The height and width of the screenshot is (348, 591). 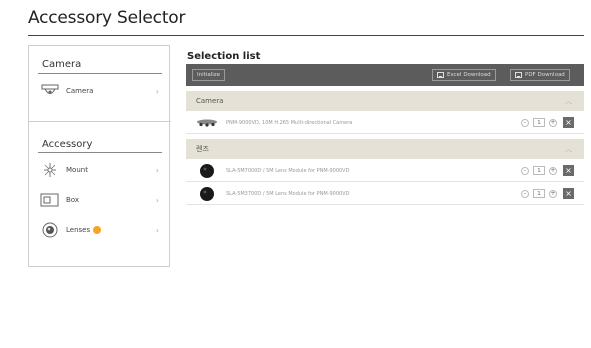 I want to click on nav-item-label: Mount, so click(x=77, y=170).